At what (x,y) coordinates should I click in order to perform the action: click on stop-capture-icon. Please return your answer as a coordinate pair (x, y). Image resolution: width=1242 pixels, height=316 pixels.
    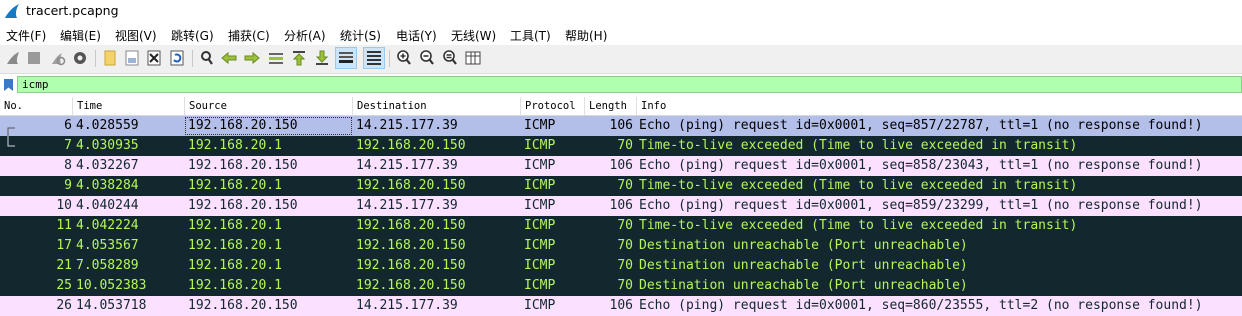
    Looking at the image, I should click on (34, 58).